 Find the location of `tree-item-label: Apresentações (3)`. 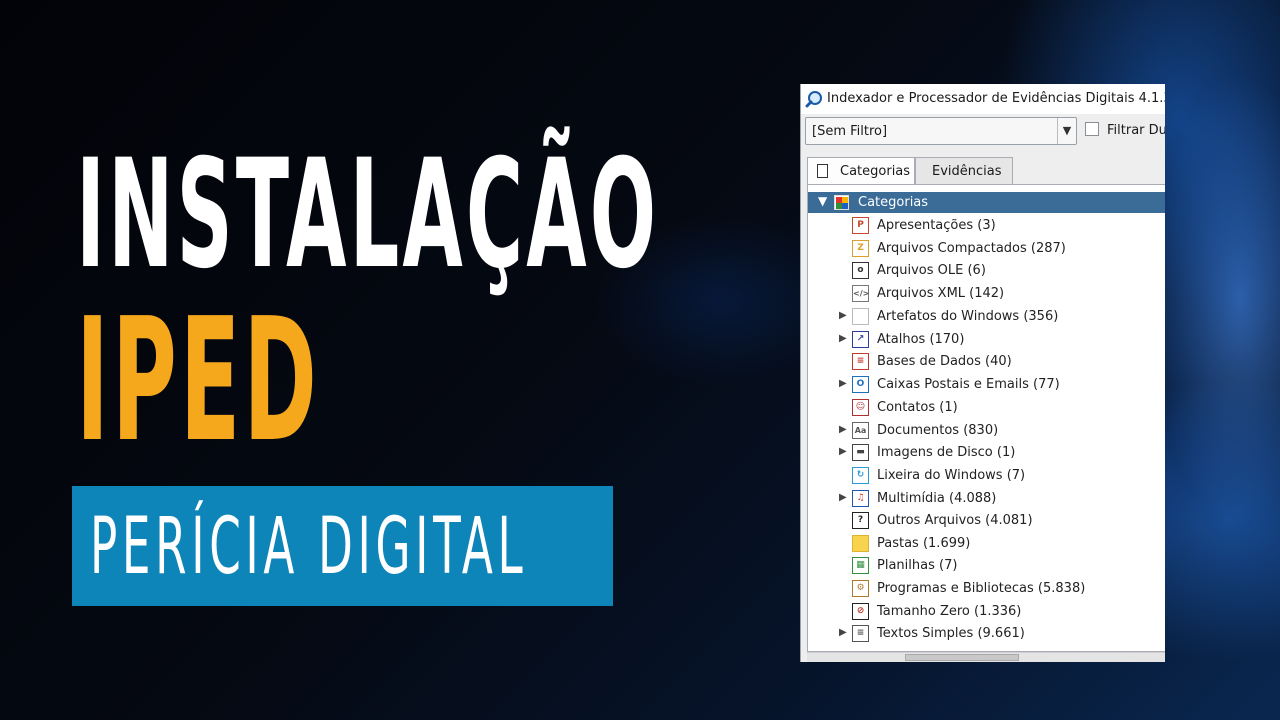

tree-item-label: Apresentações (3) is located at coordinates (936, 225).